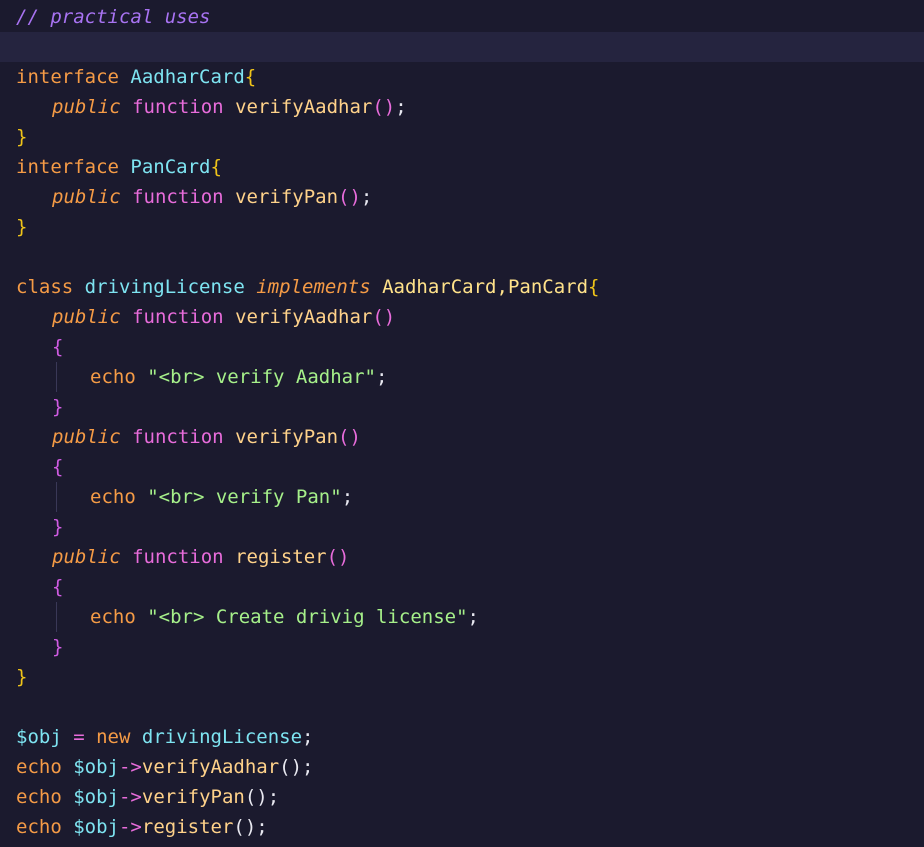  I want to click on comment: // practical uses, so click(113, 17).